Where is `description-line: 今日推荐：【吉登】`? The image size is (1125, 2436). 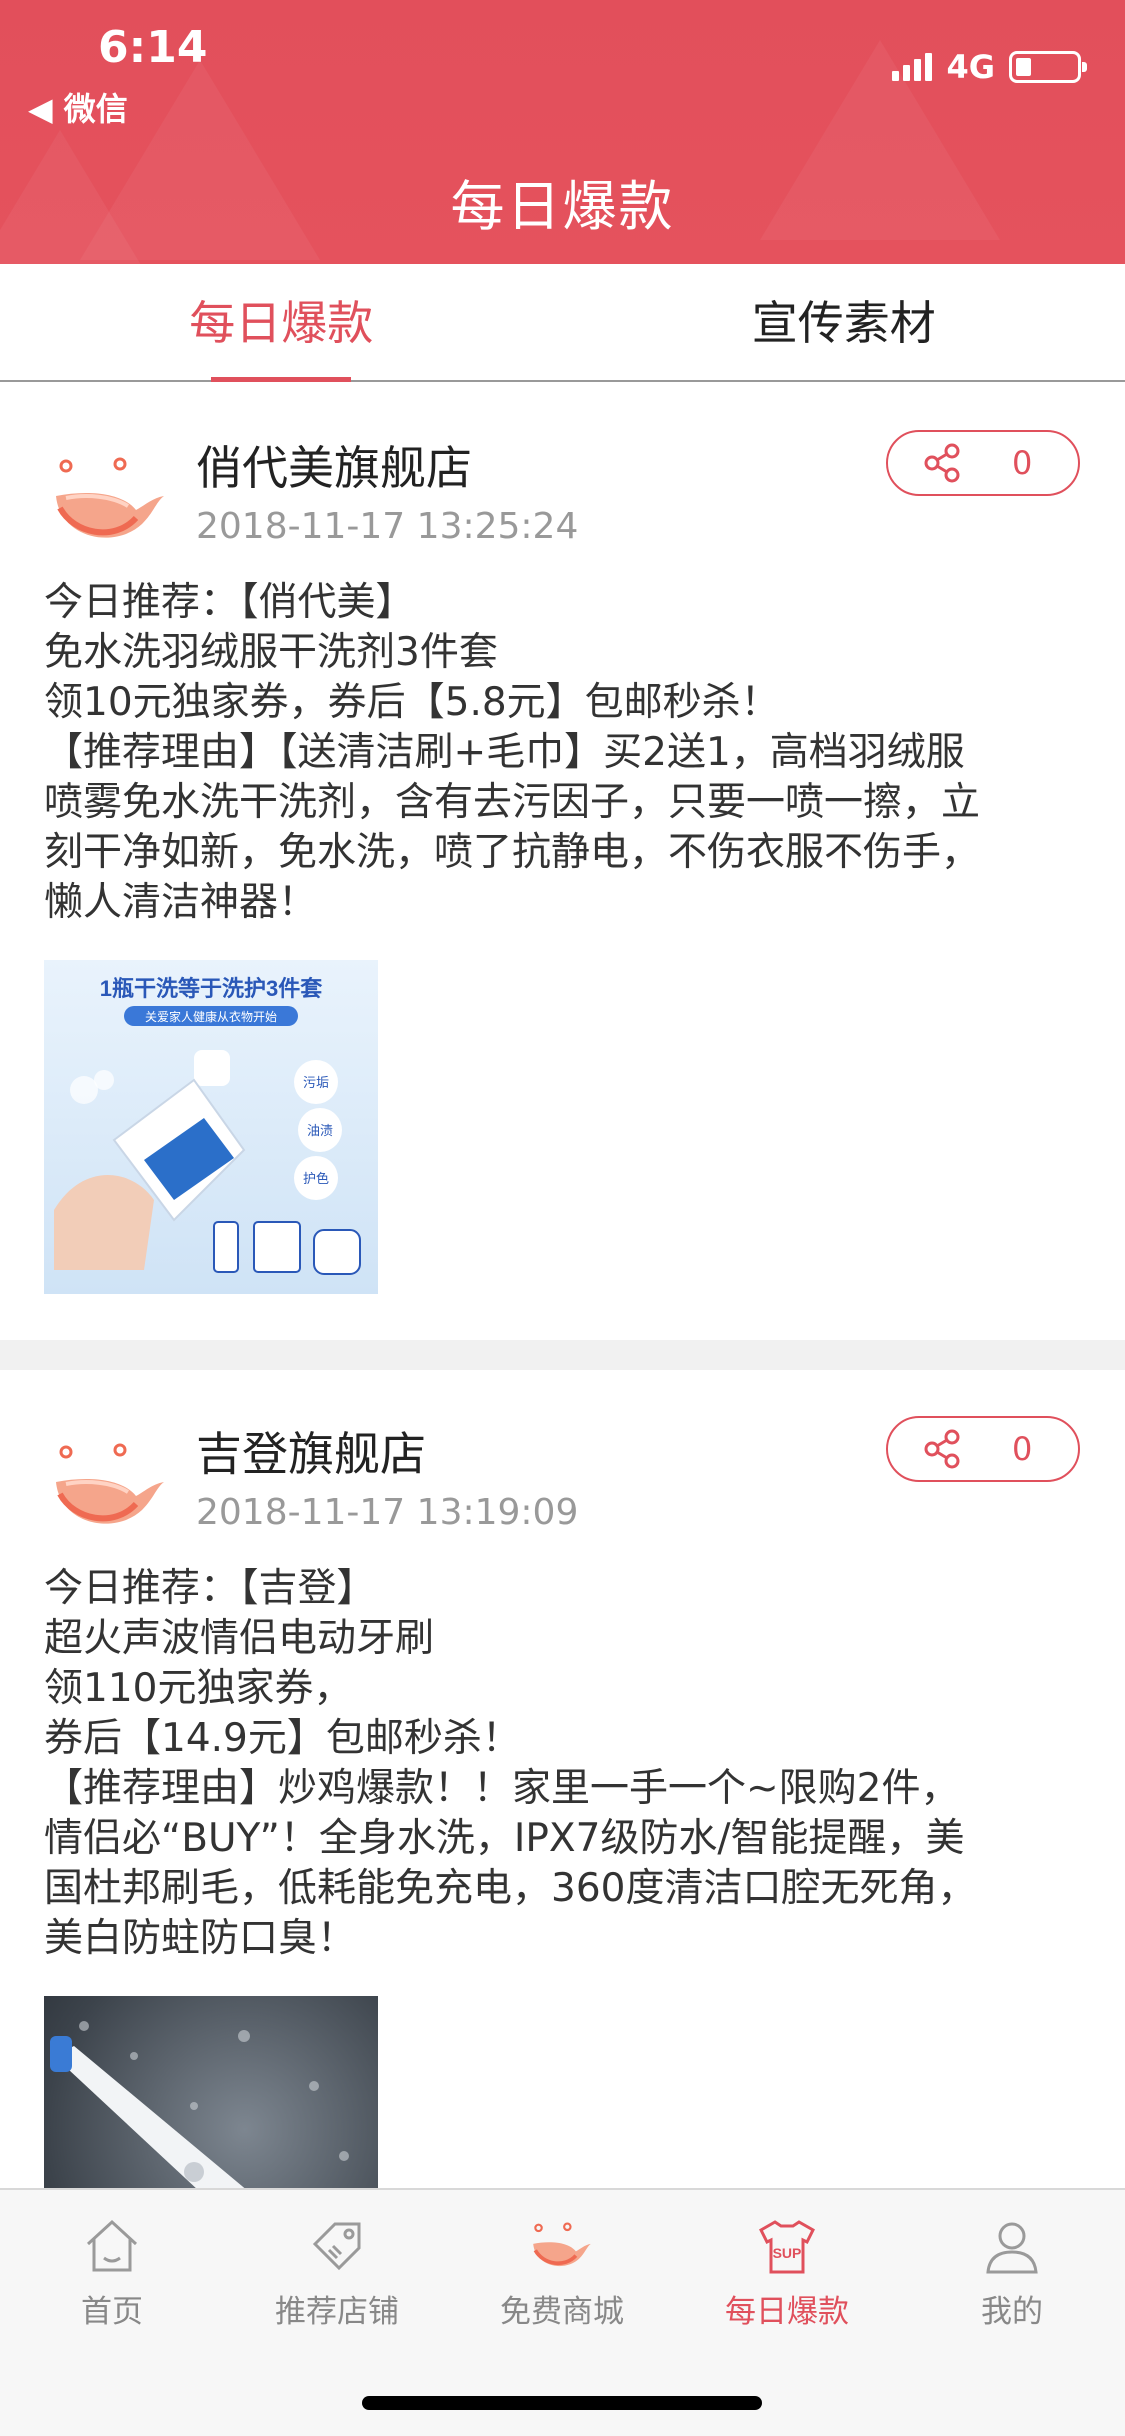 description-line: 今日推荐：【吉登】 is located at coordinates (210, 1588).